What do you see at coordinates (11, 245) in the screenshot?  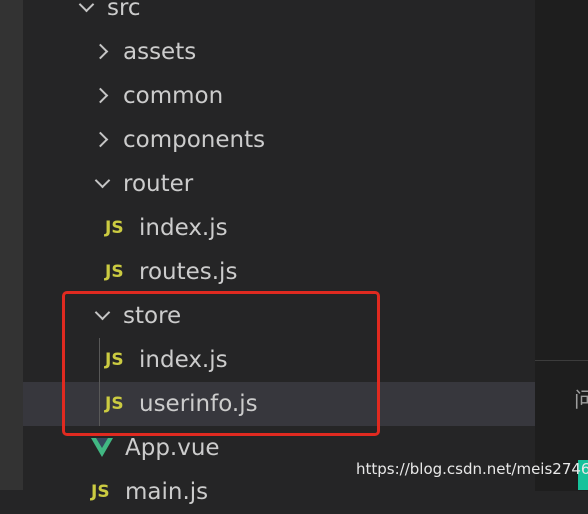 I see `activity-bar` at bounding box center [11, 245].